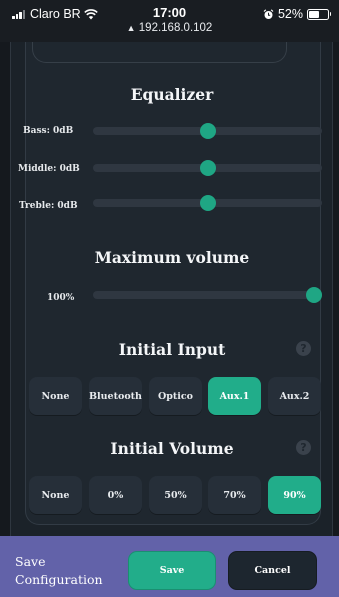 Image resolution: width=339 pixels, height=597 pixels. Describe the element at coordinates (172, 448) in the screenshot. I see `initial-volume-title: Initial Volume` at that location.